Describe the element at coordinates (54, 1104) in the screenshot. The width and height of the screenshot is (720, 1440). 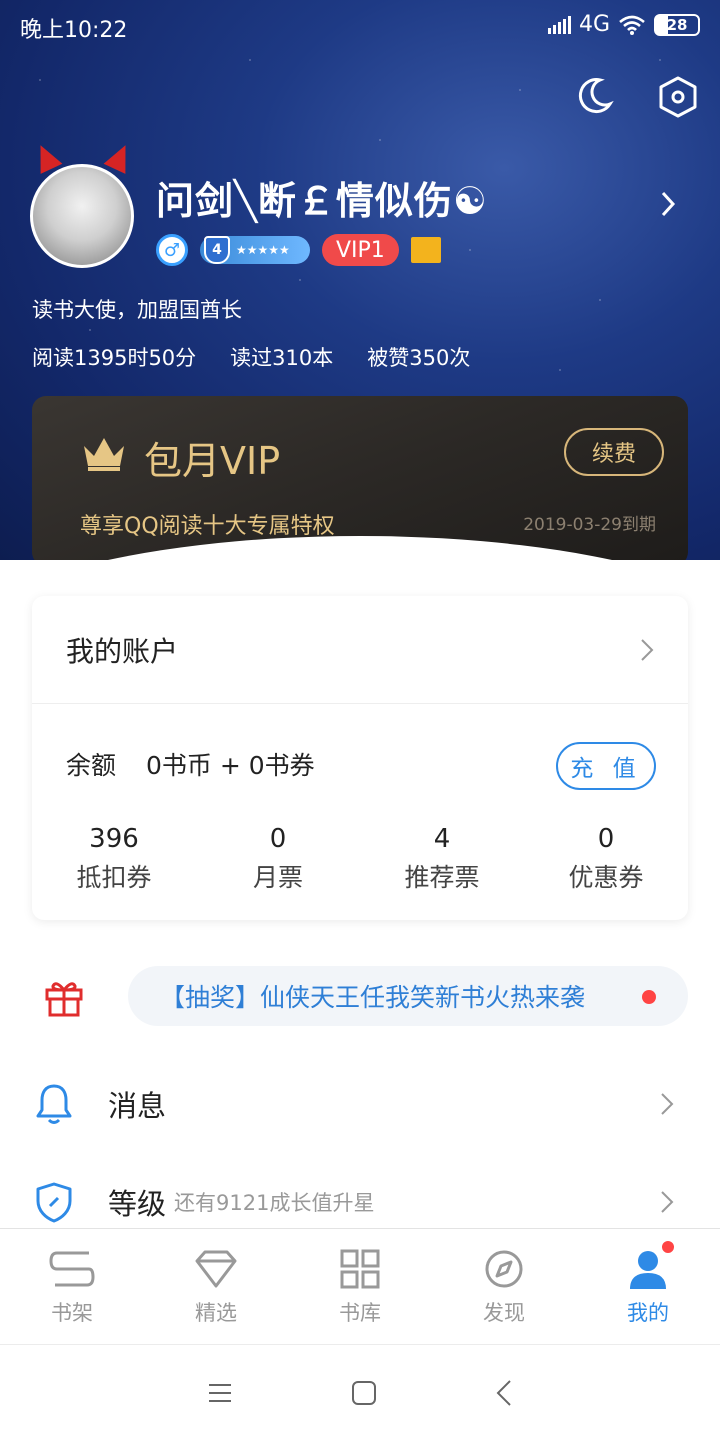
I see `bell-icon` at that location.